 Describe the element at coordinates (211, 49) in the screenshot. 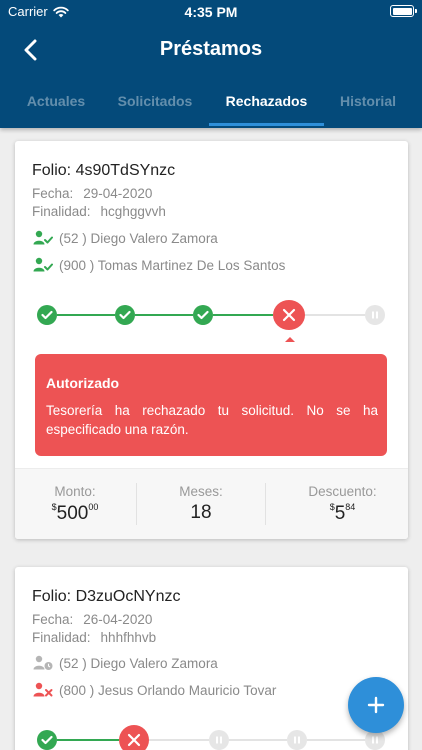

I see `page-title: Préstamos` at that location.